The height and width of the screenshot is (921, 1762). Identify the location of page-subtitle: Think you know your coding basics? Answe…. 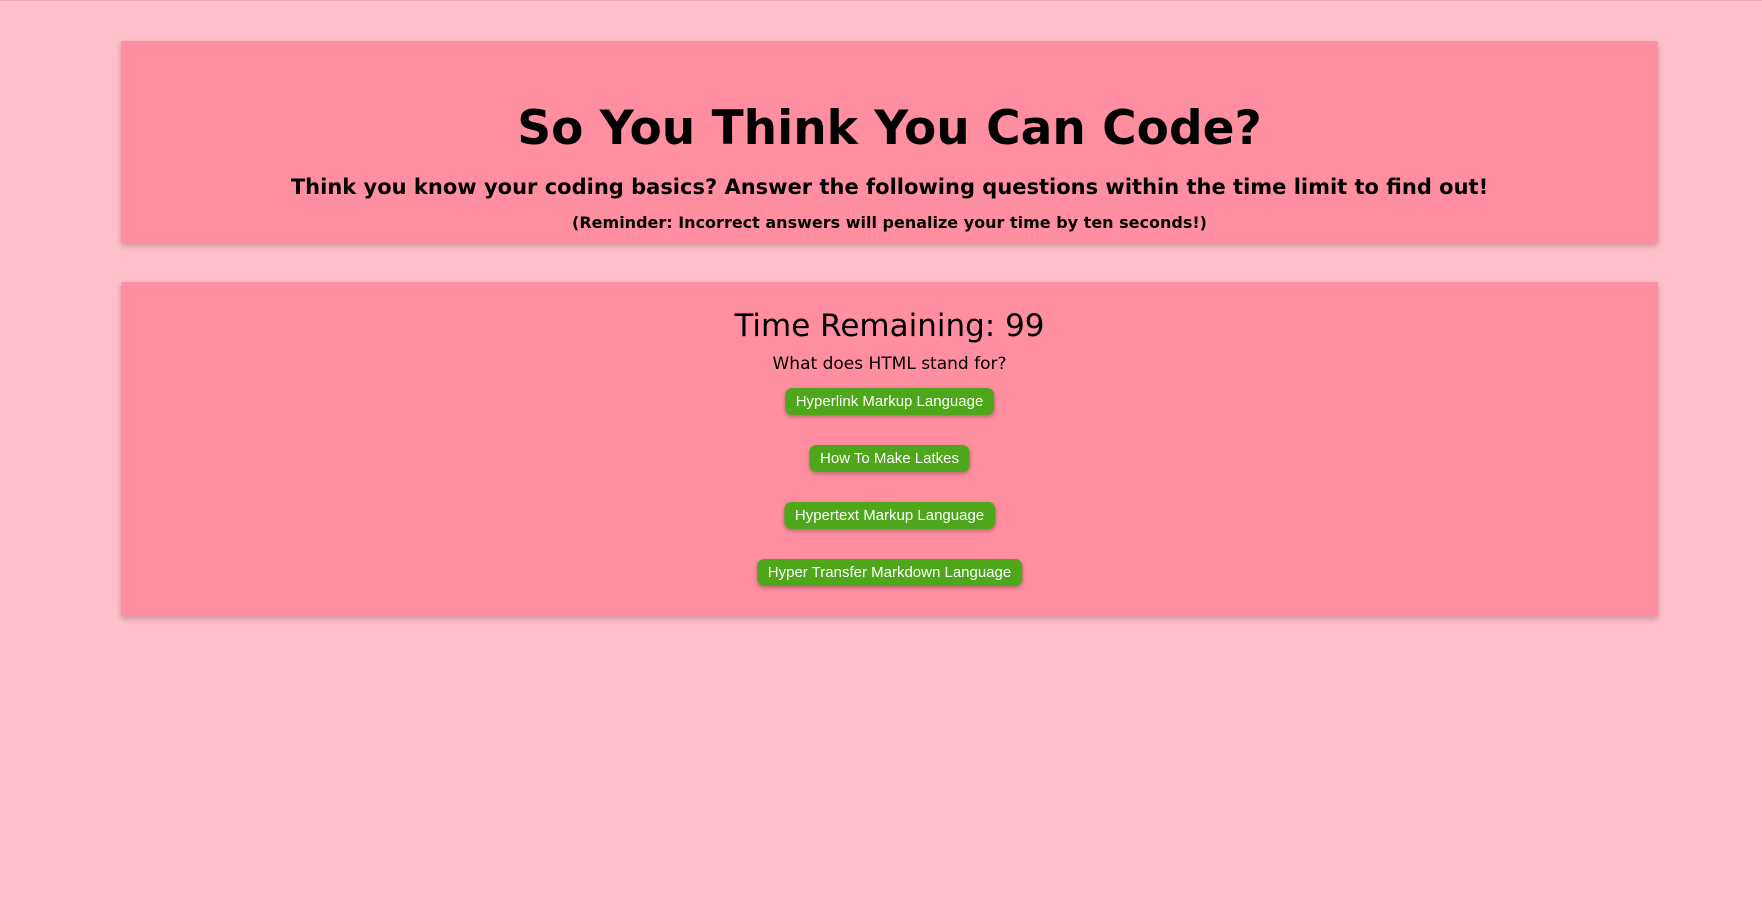
(889, 187).